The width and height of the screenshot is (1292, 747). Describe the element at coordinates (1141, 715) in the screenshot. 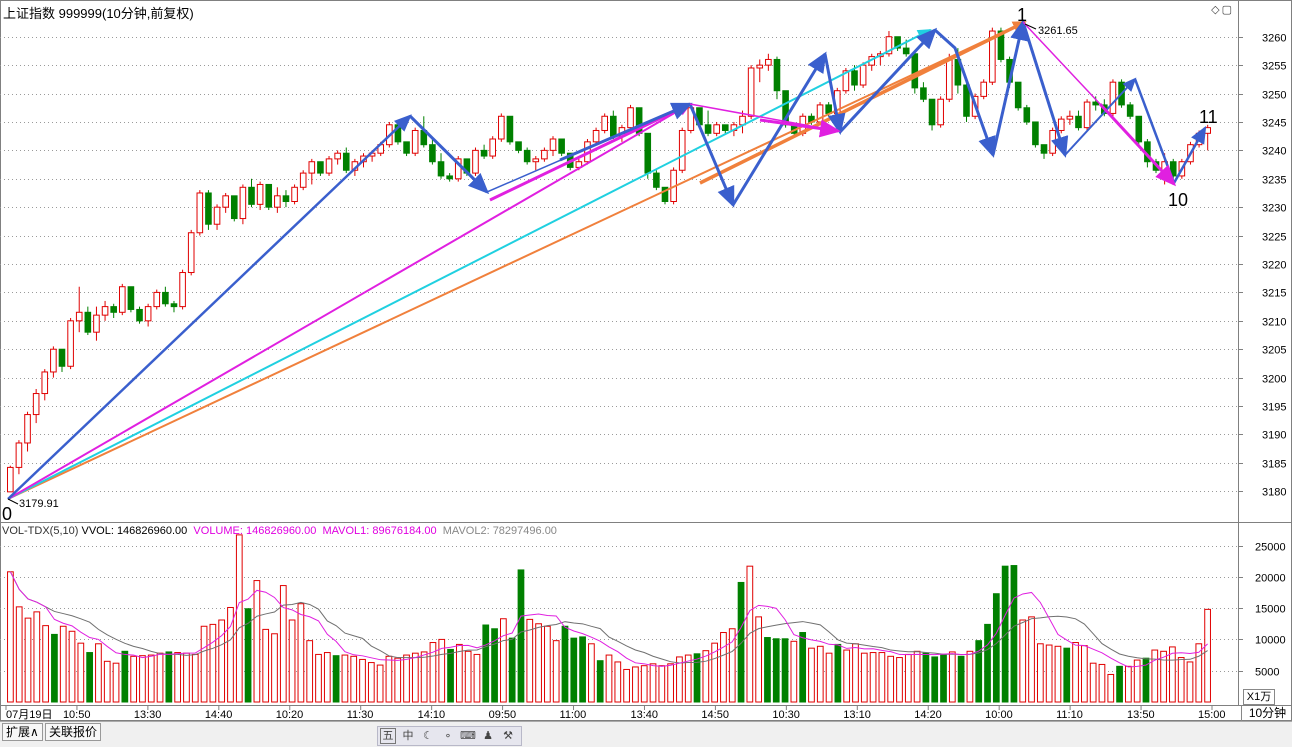

I see `time-tick-label: 13:50` at that location.